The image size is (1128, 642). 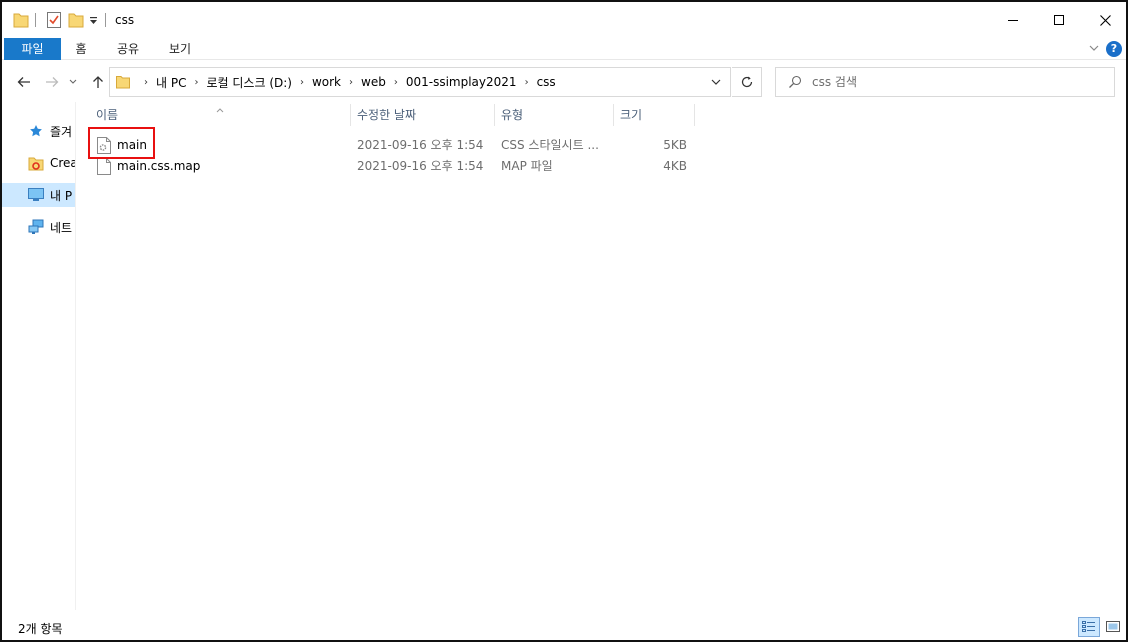 What do you see at coordinates (1013, 20) in the screenshot?
I see `minimize-button` at bounding box center [1013, 20].